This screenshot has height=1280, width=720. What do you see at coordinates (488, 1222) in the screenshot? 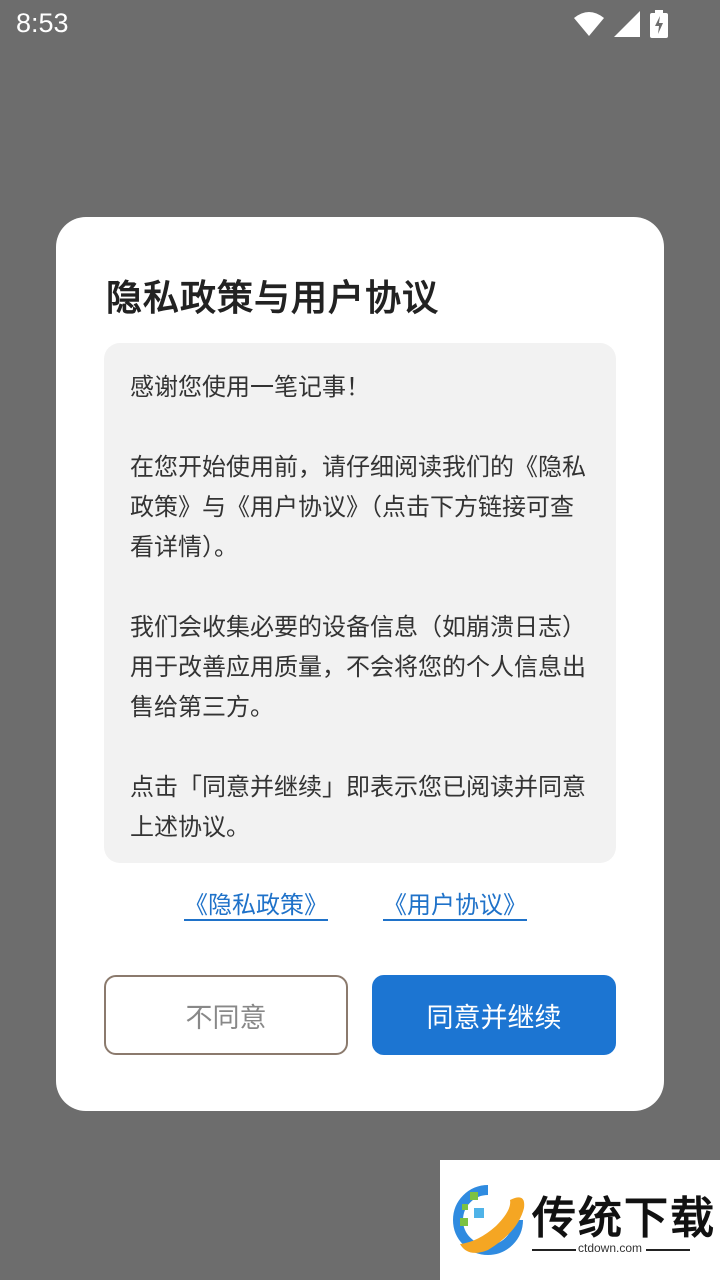
I see `site-logo-icon` at bounding box center [488, 1222].